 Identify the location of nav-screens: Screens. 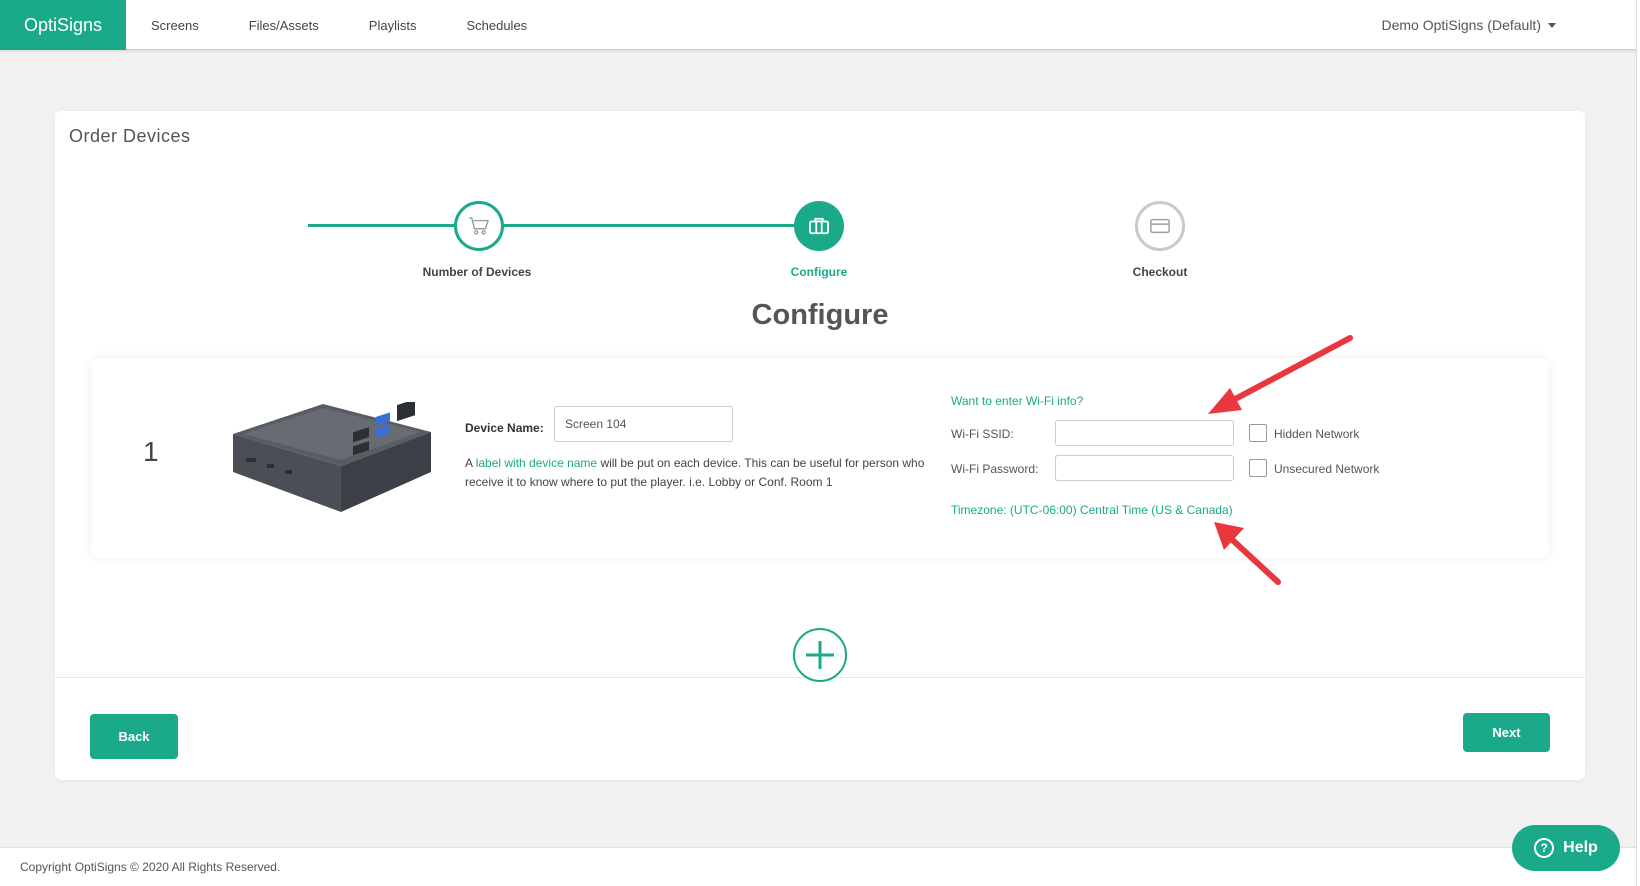
(175, 25).